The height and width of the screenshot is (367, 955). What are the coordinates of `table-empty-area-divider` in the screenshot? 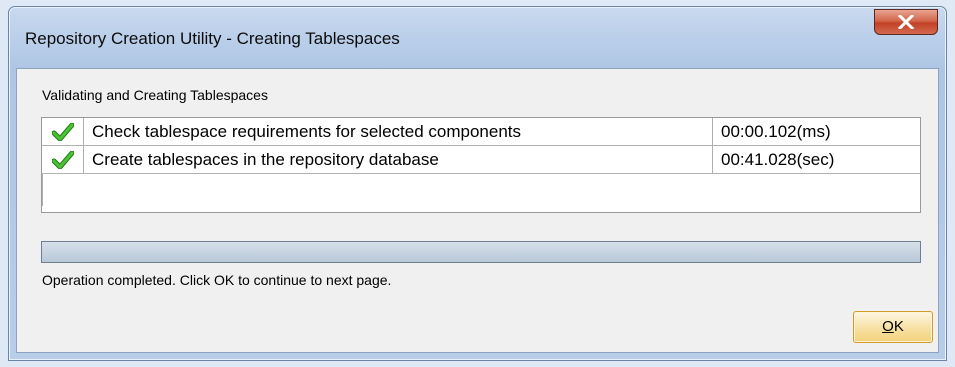 It's located at (42, 190).